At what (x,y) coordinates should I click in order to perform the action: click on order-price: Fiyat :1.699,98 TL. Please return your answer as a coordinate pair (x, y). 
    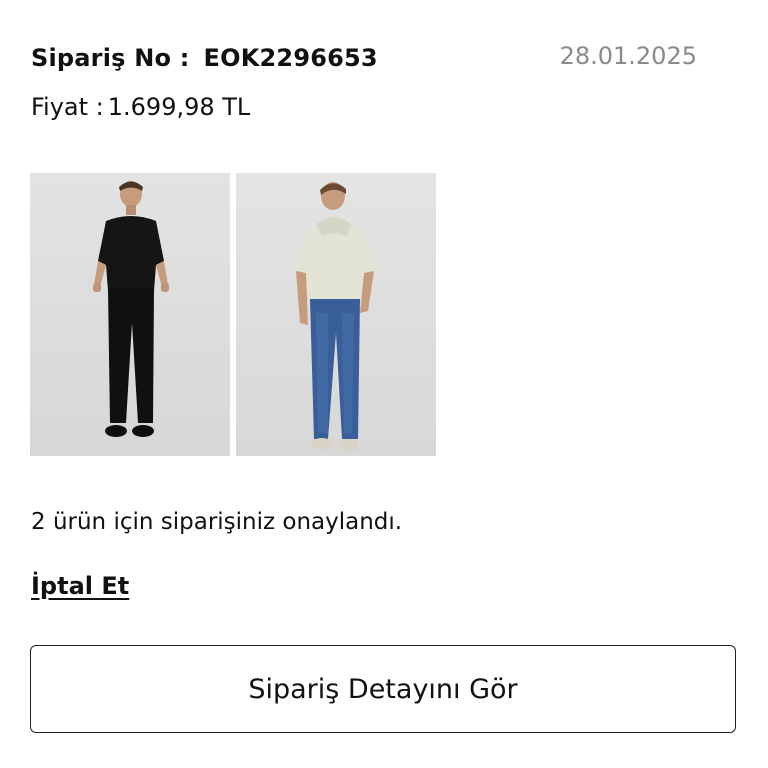
    Looking at the image, I should click on (140, 107).